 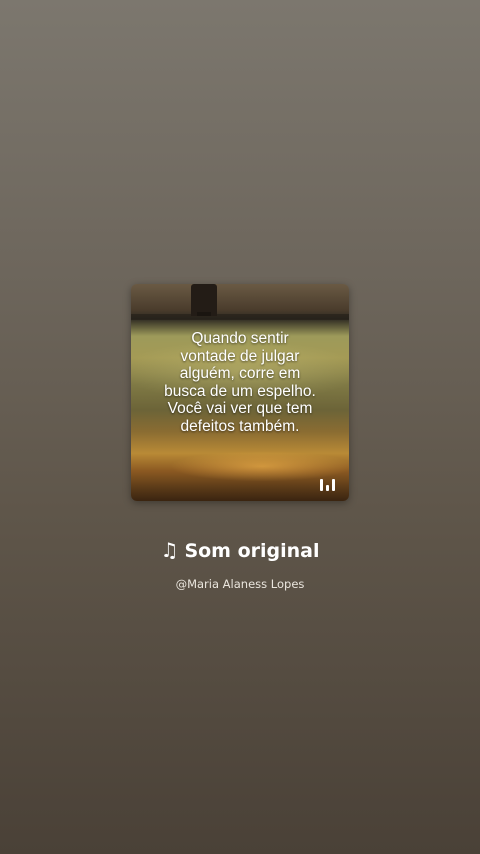 I want to click on sound-title-label: Som original, so click(x=252, y=551).